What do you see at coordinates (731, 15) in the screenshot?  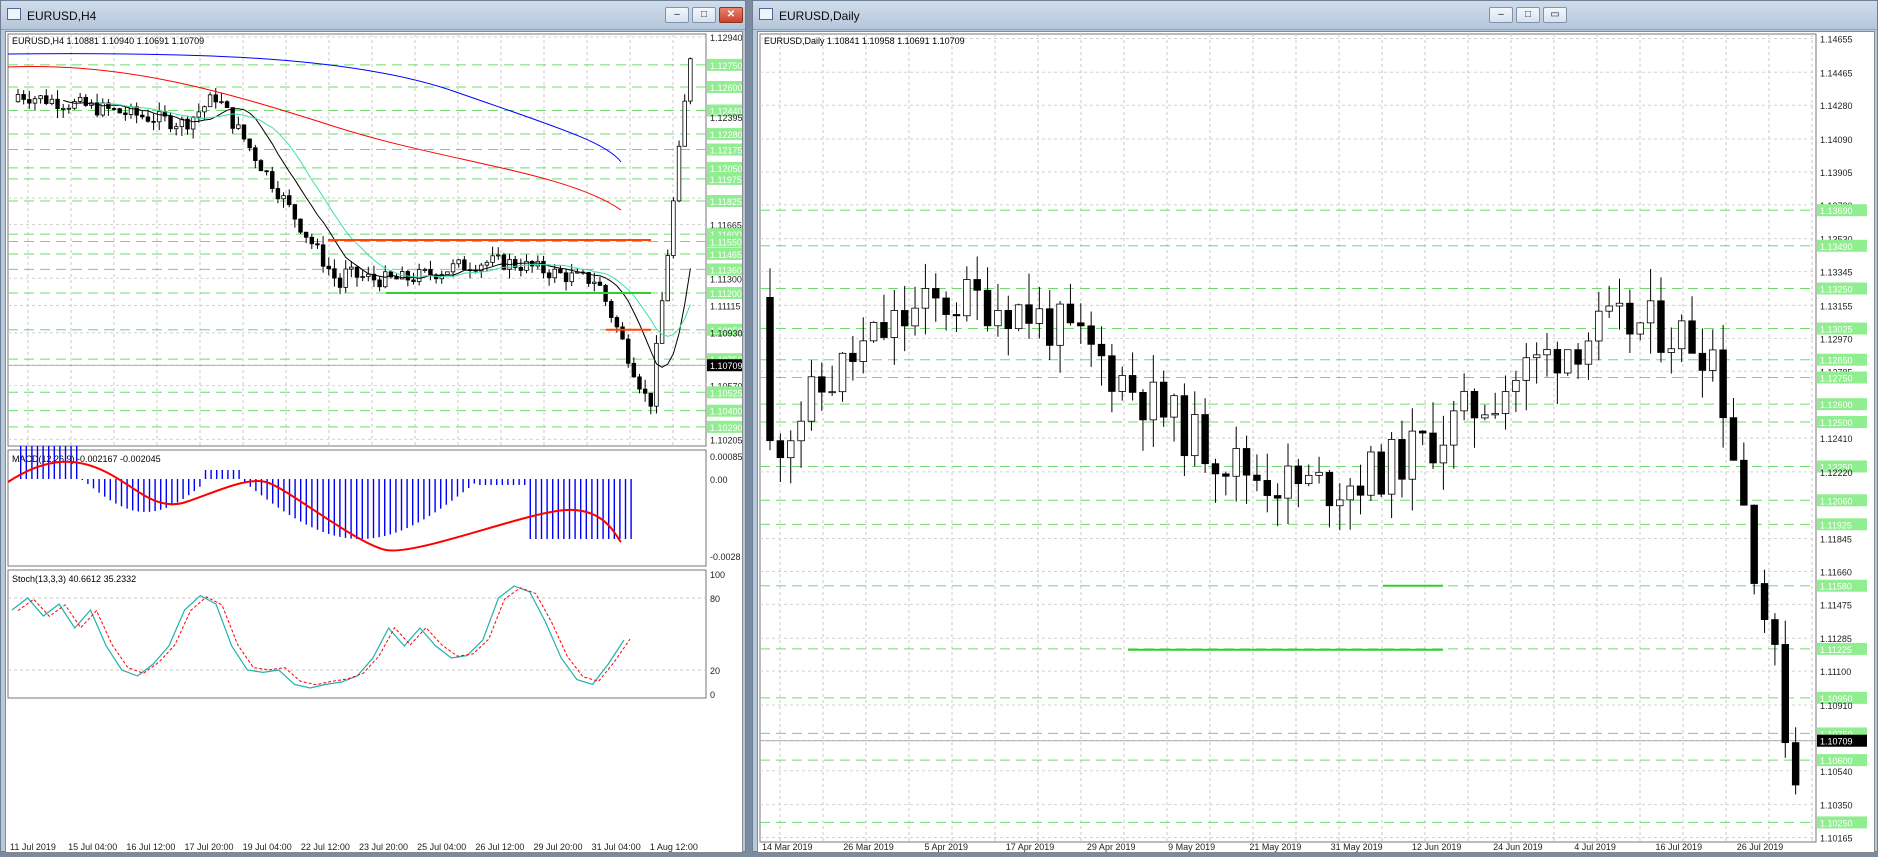 I see `close-button: ✕` at bounding box center [731, 15].